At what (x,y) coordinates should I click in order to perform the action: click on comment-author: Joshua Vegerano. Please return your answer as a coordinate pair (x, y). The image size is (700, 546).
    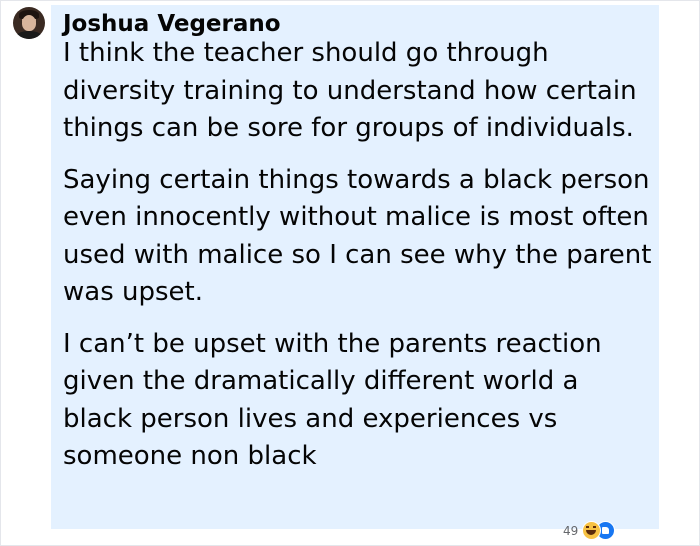
    Looking at the image, I should click on (172, 24).